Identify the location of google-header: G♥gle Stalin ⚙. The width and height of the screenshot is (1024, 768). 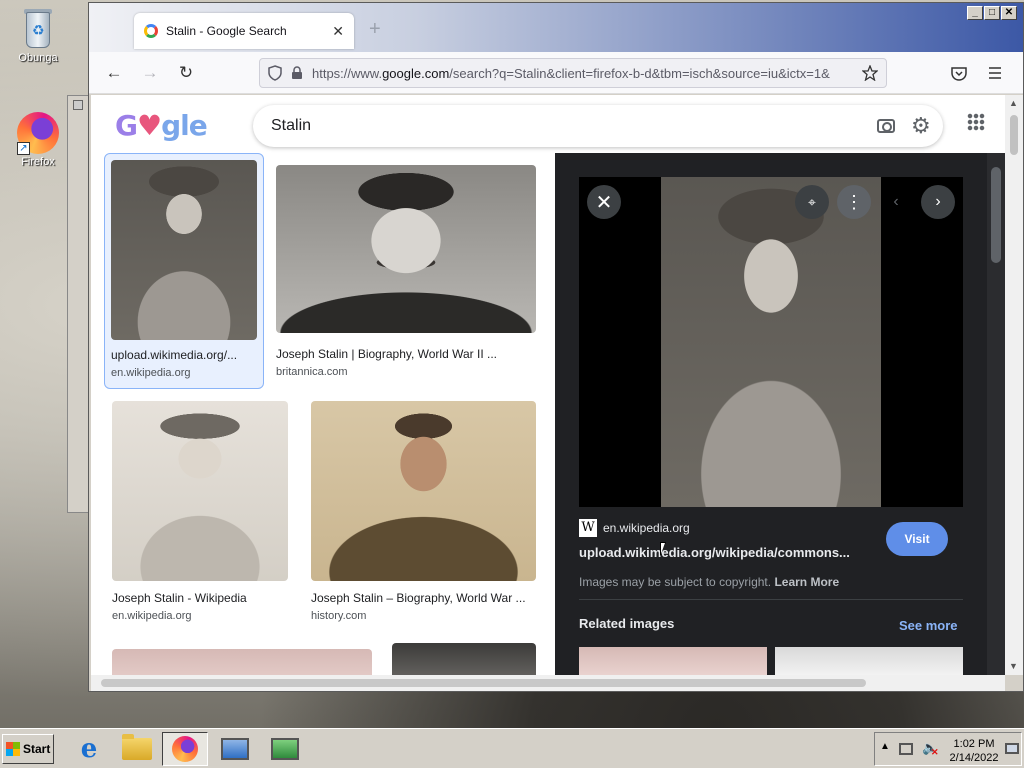
(548, 124).